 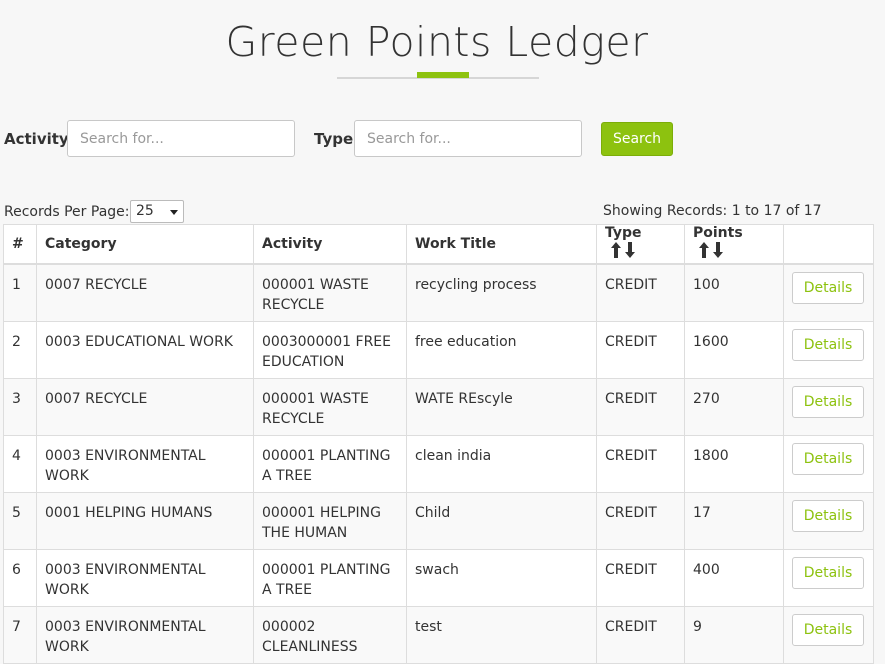 What do you see at coordinates (145, 244) in the screenshot?
I see `column-header-category: Category` at bounding box center [145, 244].